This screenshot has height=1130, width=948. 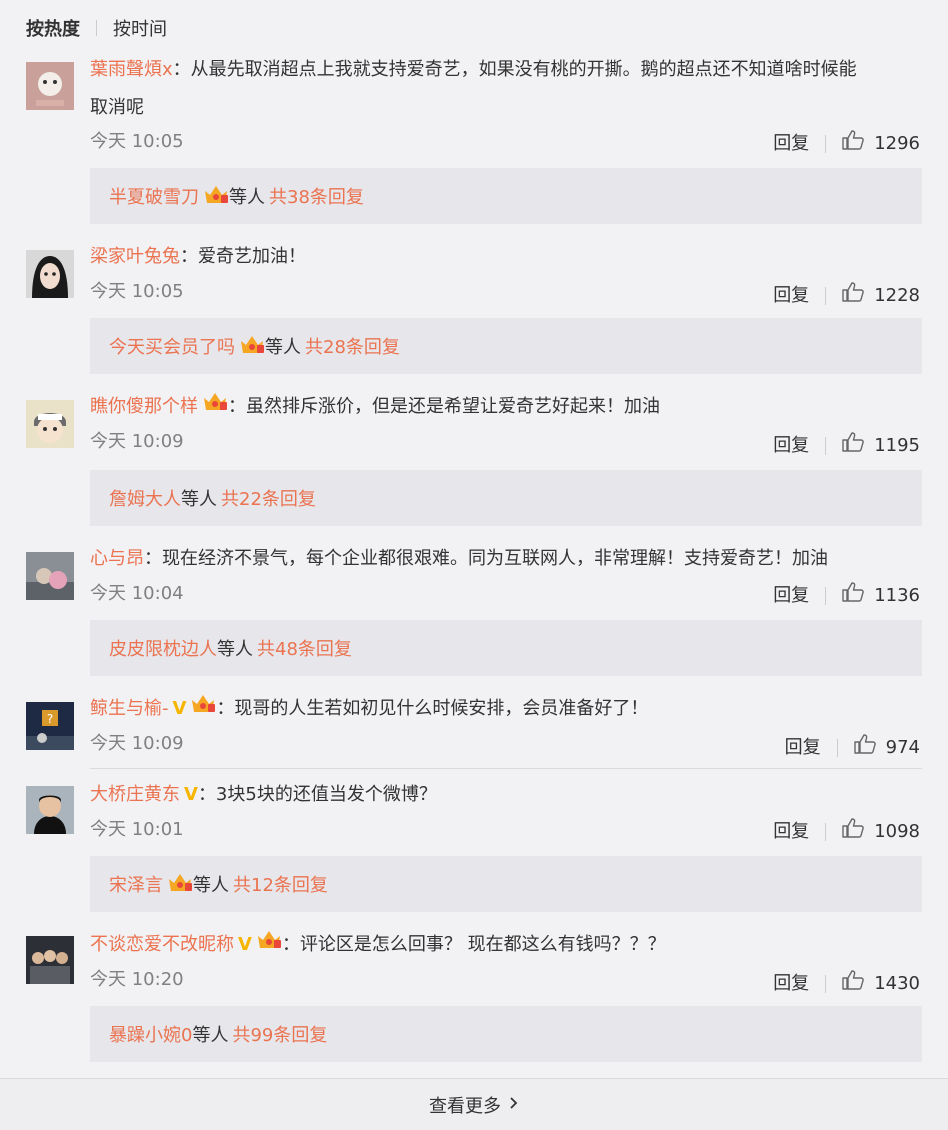 I want to click on comment-text: ：爱奇艺加油！, so click(x=243, y=256).